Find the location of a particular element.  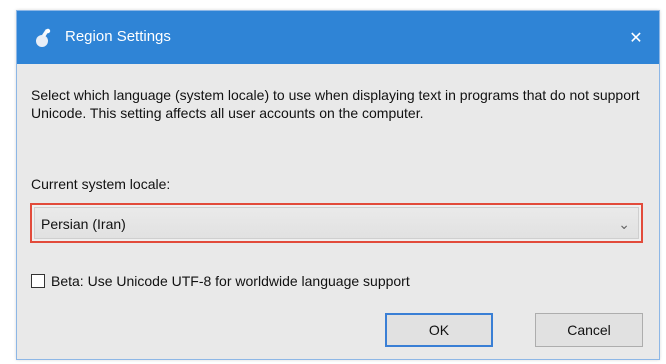

ok-button: OK is located at coordinates (439, 330).